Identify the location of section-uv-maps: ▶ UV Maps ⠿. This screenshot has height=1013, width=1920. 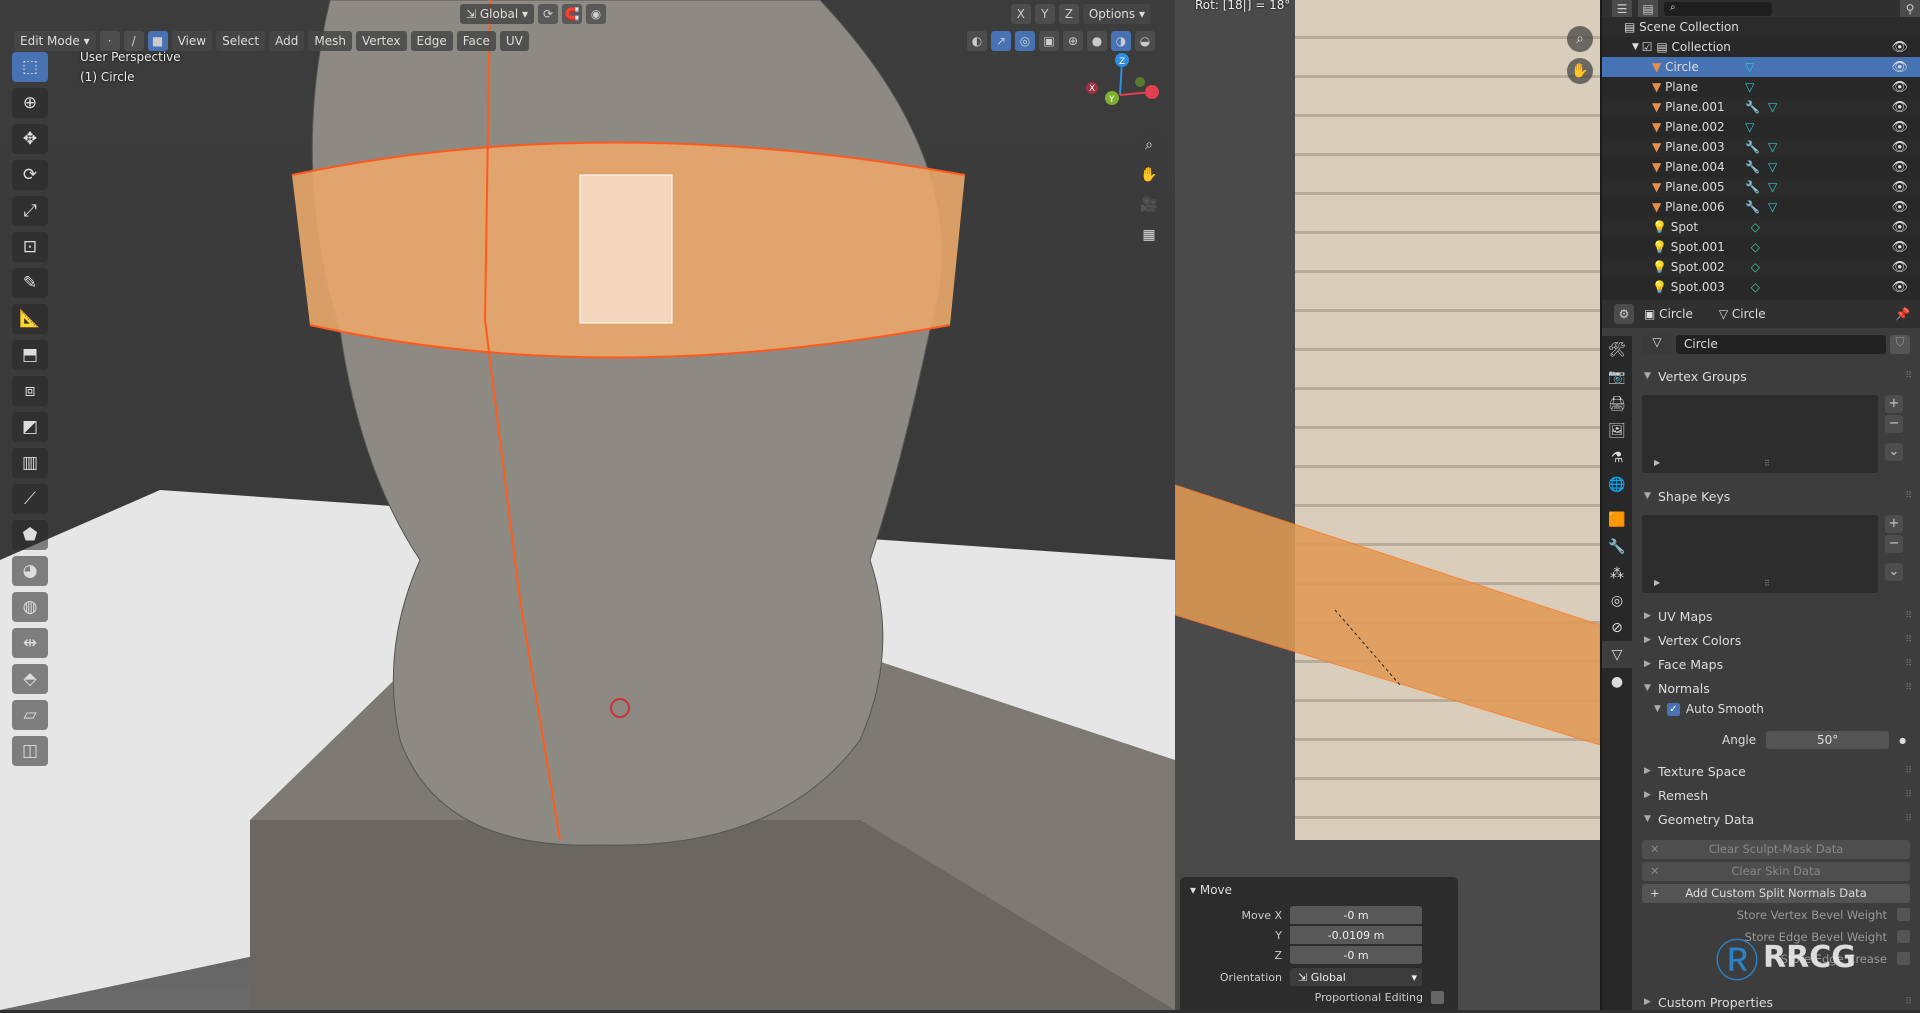
(1777, 616).